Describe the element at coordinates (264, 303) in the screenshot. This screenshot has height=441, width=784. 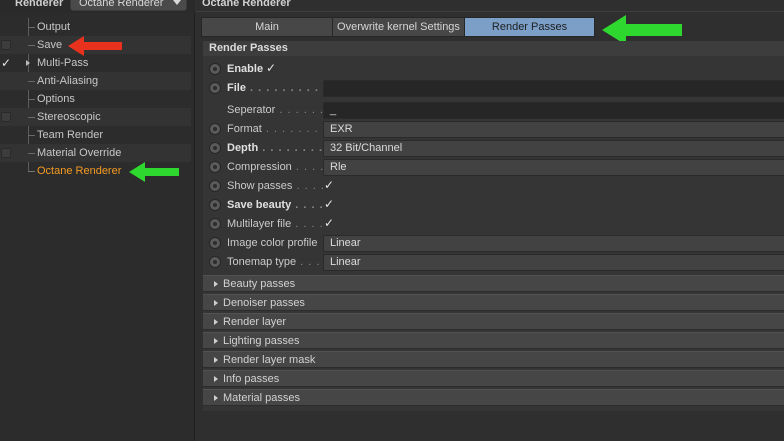
I see `group-label: Denoiser passes` at that location.